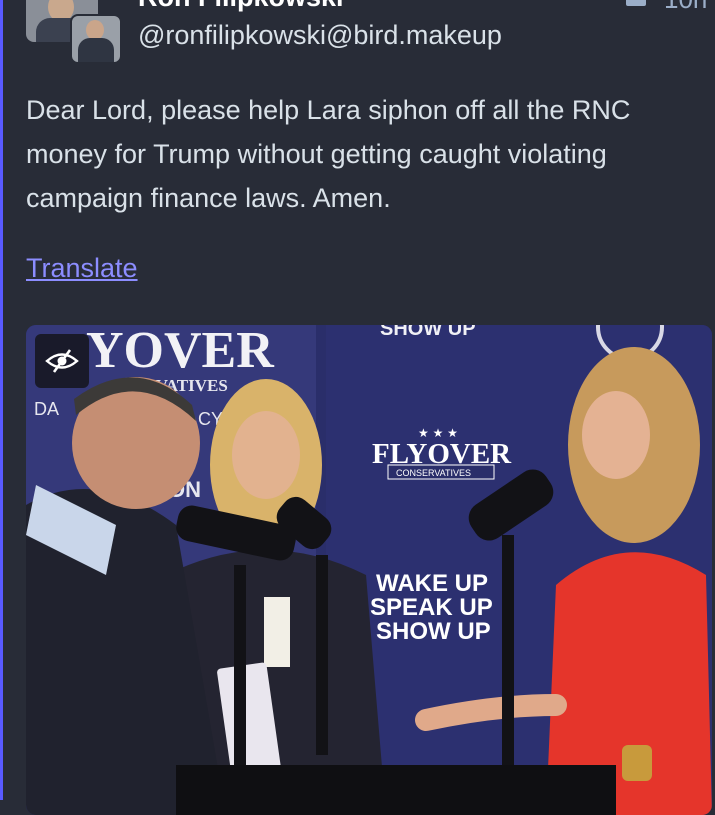 The width and height of the screenshot is (715, 815). What do you see at coordinates (433, 473) in the screenshot?
I see `backdrop-text-conservatives-logo: CONSERVATIVES` at bounding box center [433, 473].